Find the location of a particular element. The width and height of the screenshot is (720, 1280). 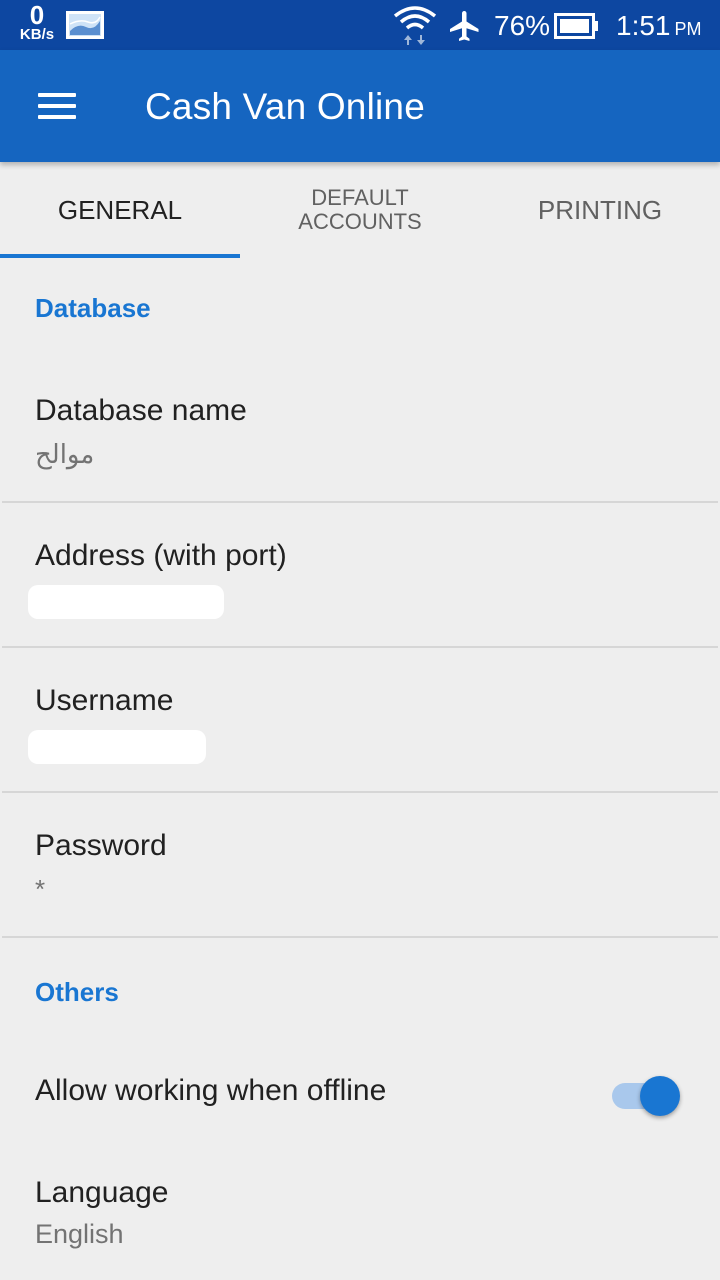

offline-toggle-switch is located at coordinates (646, 1096).